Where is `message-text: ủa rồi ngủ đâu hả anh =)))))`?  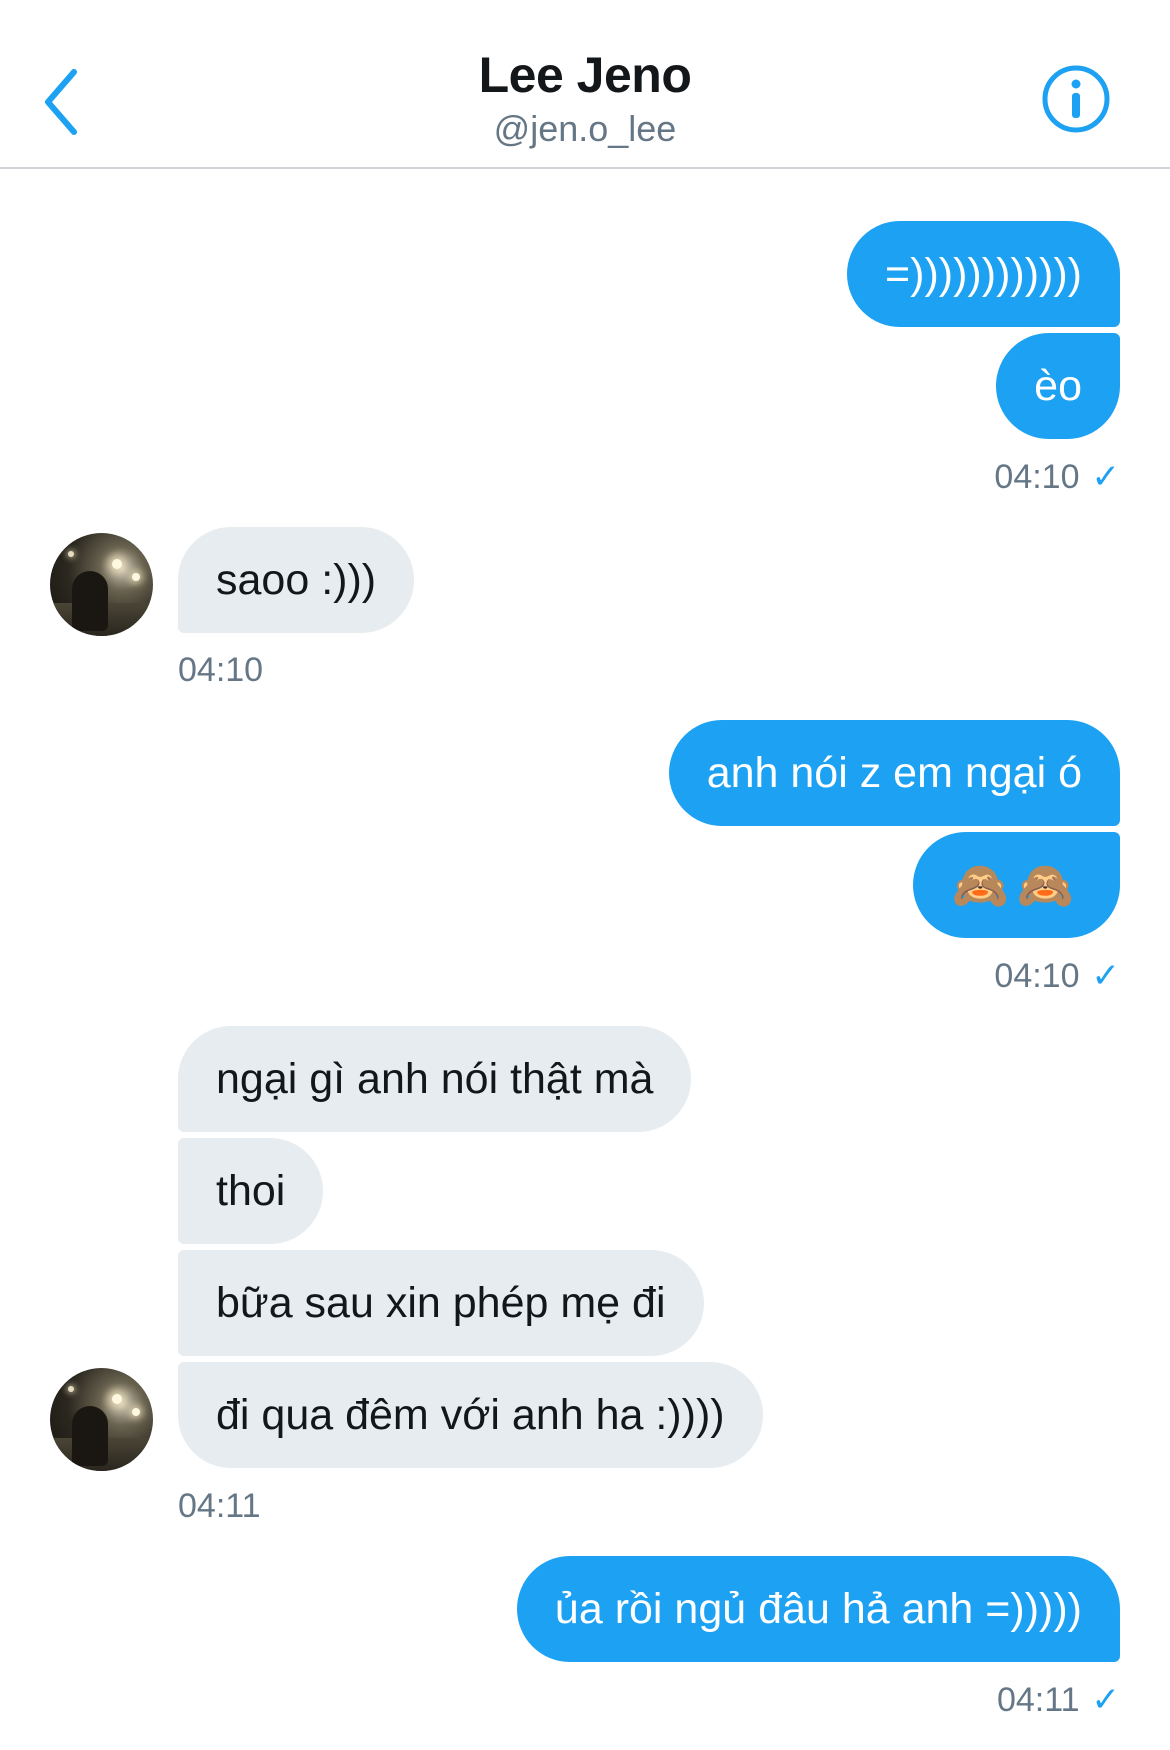
message-text: ủa rồi ngủ đâu hả anh =))))) is located at coordinates (818, 1609).